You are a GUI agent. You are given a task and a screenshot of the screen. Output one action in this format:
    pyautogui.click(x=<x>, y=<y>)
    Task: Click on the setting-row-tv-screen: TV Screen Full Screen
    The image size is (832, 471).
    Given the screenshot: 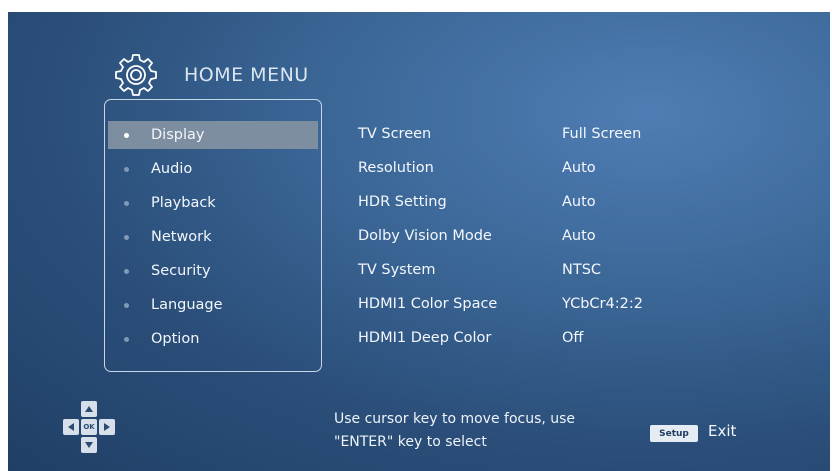 What is the action you would take?
    pyautogui.click(x=568, y=134)
    